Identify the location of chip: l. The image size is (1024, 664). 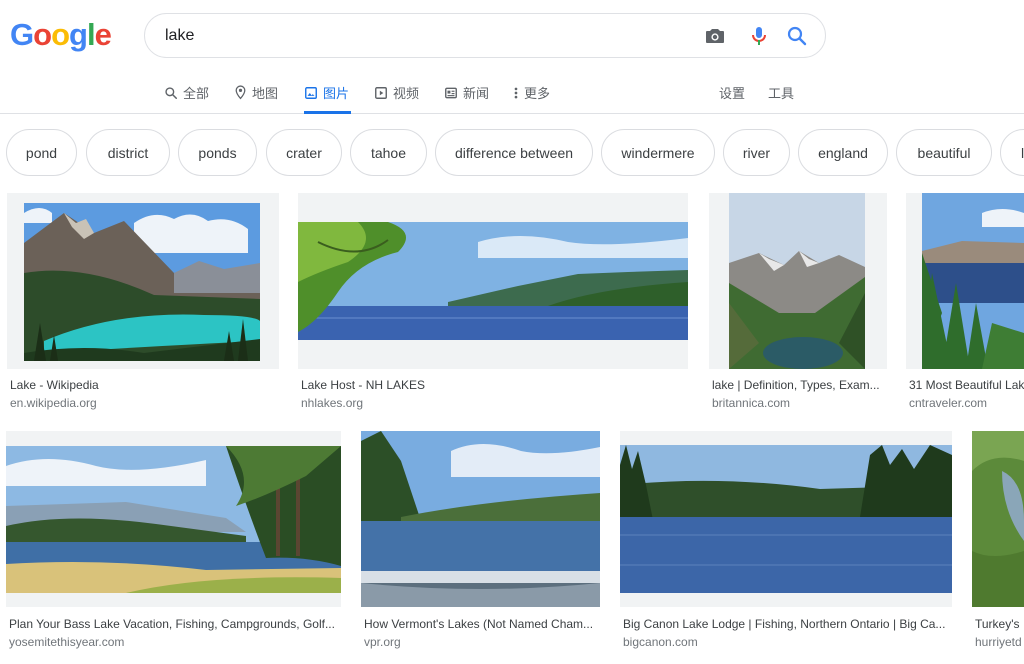
(1012, 152).